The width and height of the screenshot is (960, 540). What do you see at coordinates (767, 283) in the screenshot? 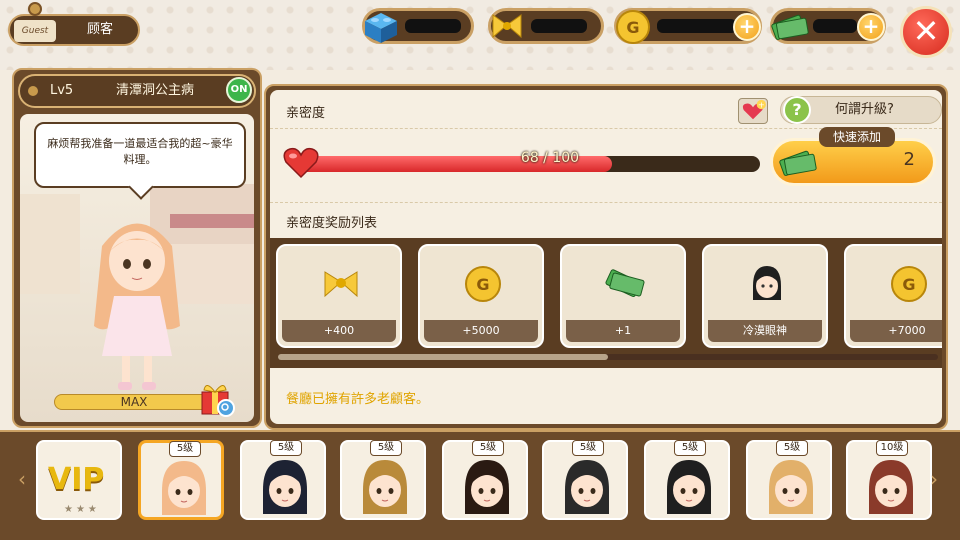
I see `girl-avatar-icon` at bounding box center [767, 283].